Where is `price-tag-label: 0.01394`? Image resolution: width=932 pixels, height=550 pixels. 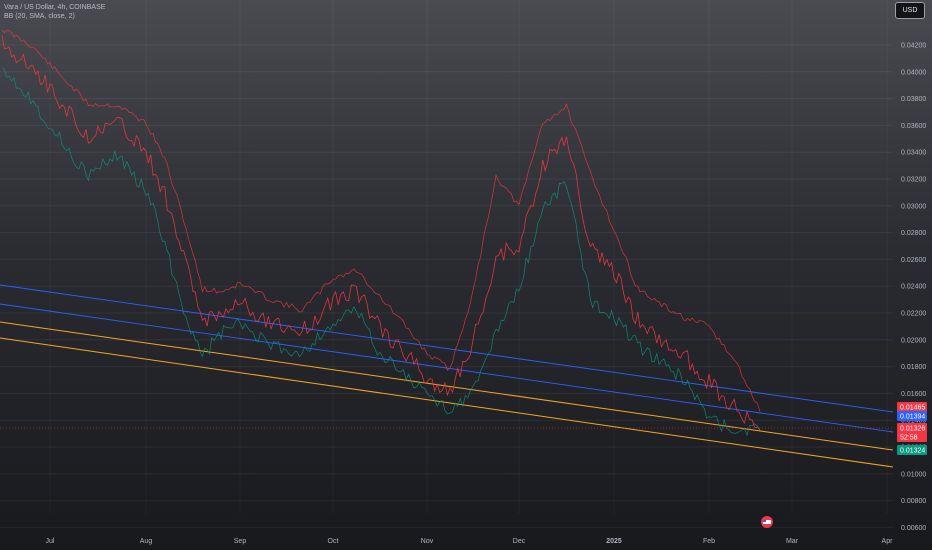
price-tag-label: 0.01394 is located at coordinates (912, 417).